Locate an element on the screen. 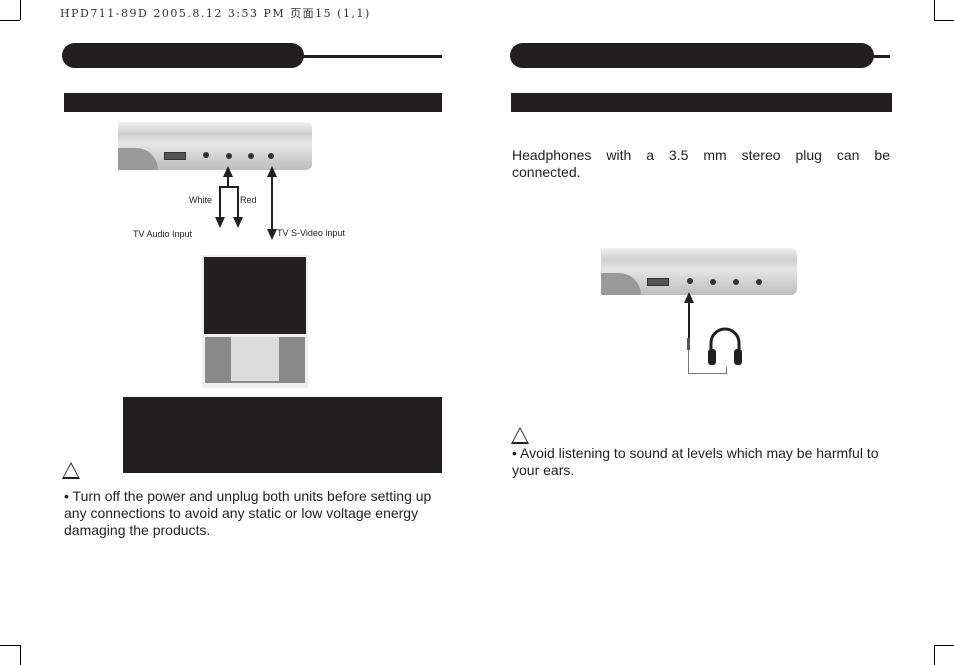  label-tv-audio-input: TV Audio Input is located at coordinates (163, 234).